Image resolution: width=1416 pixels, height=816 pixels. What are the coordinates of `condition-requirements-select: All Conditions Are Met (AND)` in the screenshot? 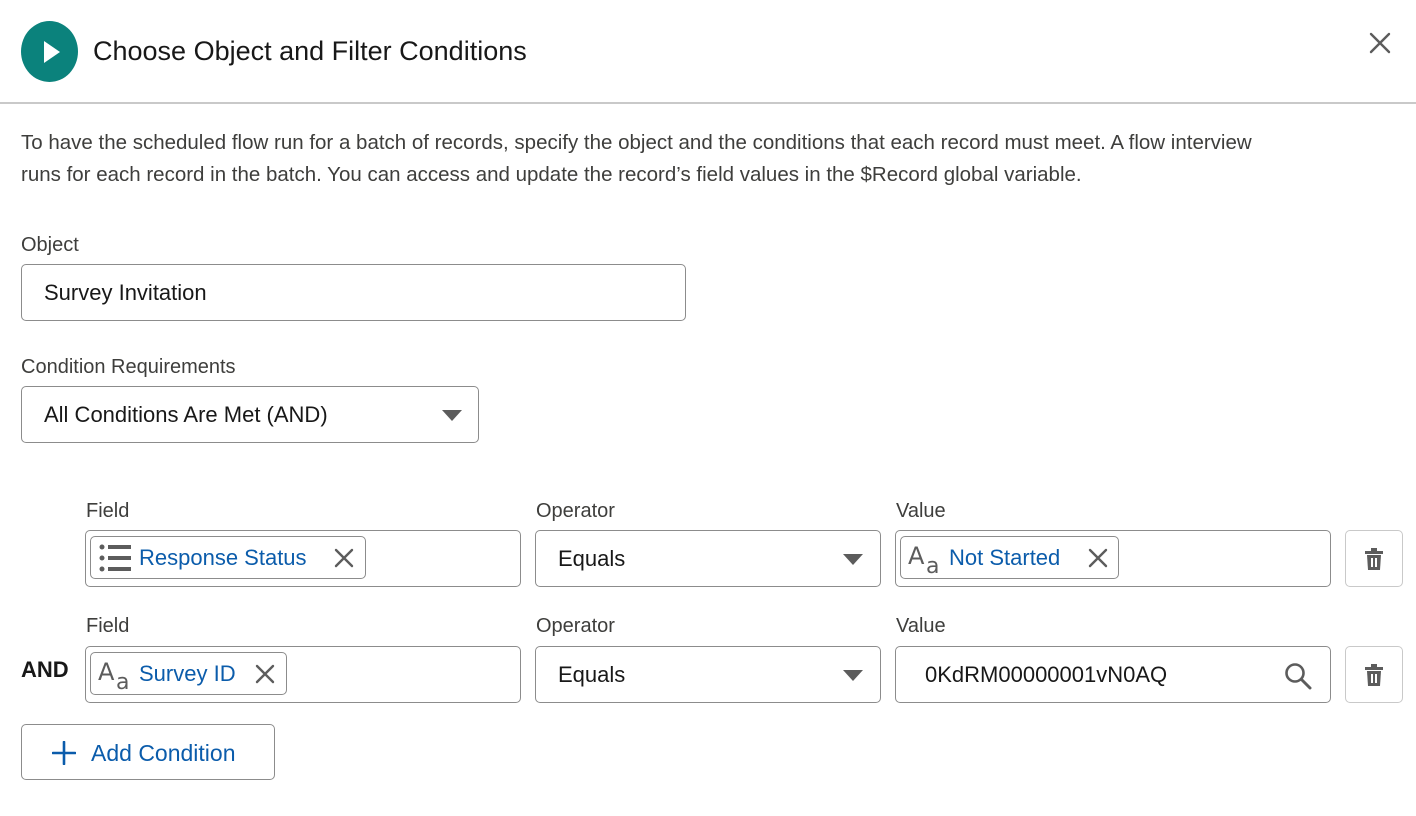 It's located at (250, 414).